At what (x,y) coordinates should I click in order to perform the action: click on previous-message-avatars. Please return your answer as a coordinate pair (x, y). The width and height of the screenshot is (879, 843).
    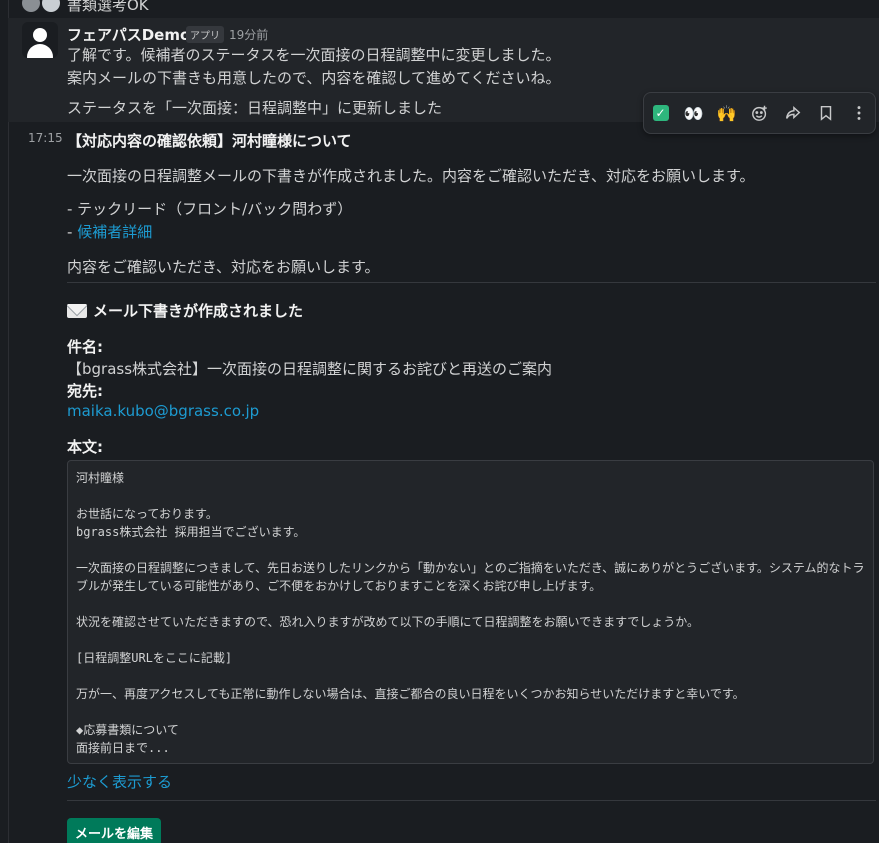
    Looking at the image, I should click on (42, 7).